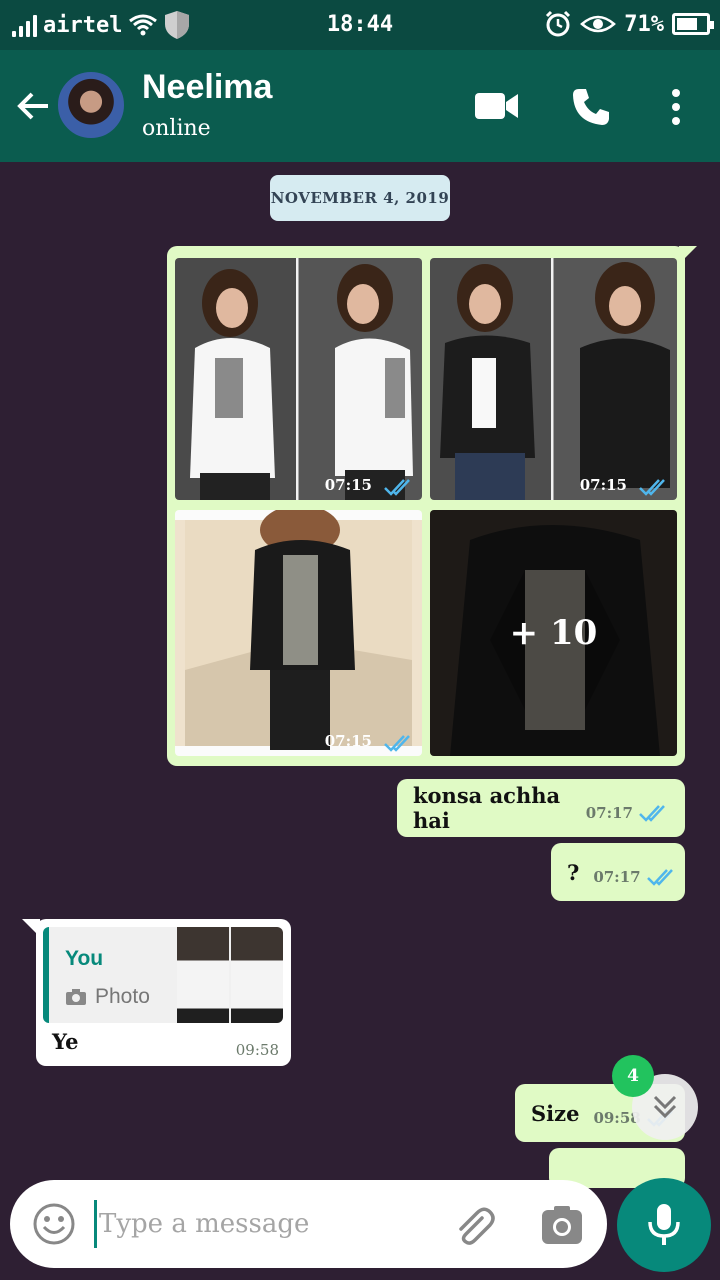 This screenshot has width=720, height=1280. I want to click on unread-count-badge: 4, so click(633, 1076).